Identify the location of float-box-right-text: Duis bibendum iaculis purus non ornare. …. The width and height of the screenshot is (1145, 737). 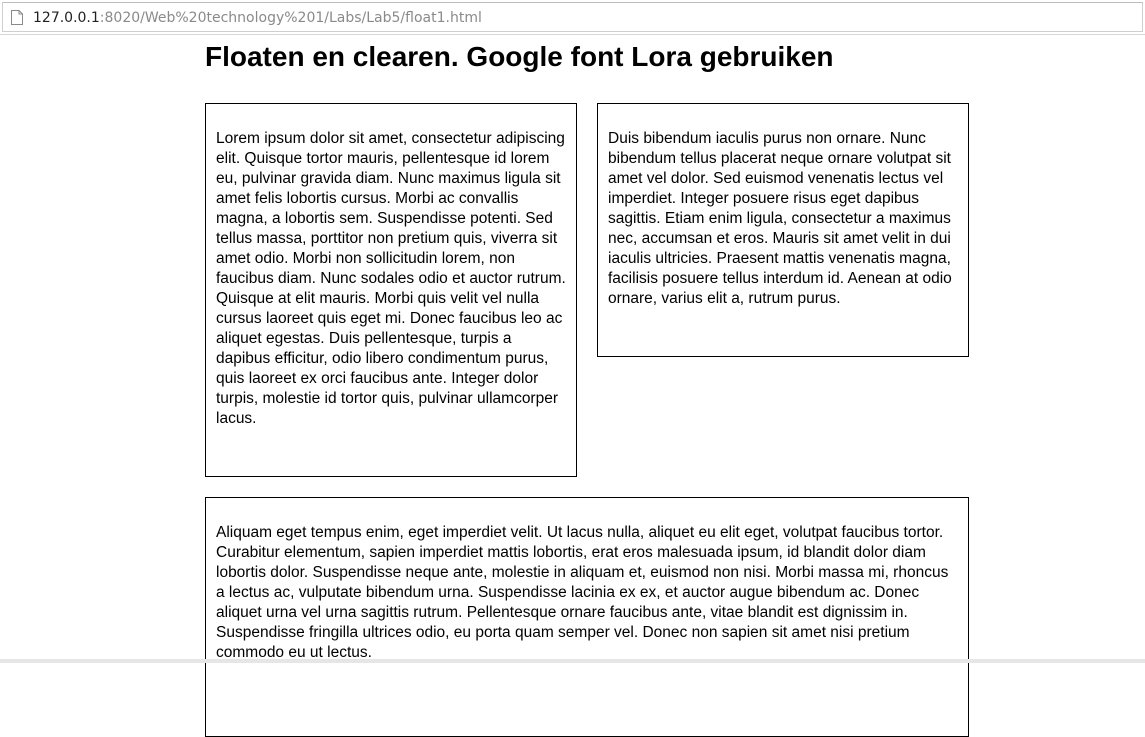
(780, 218).